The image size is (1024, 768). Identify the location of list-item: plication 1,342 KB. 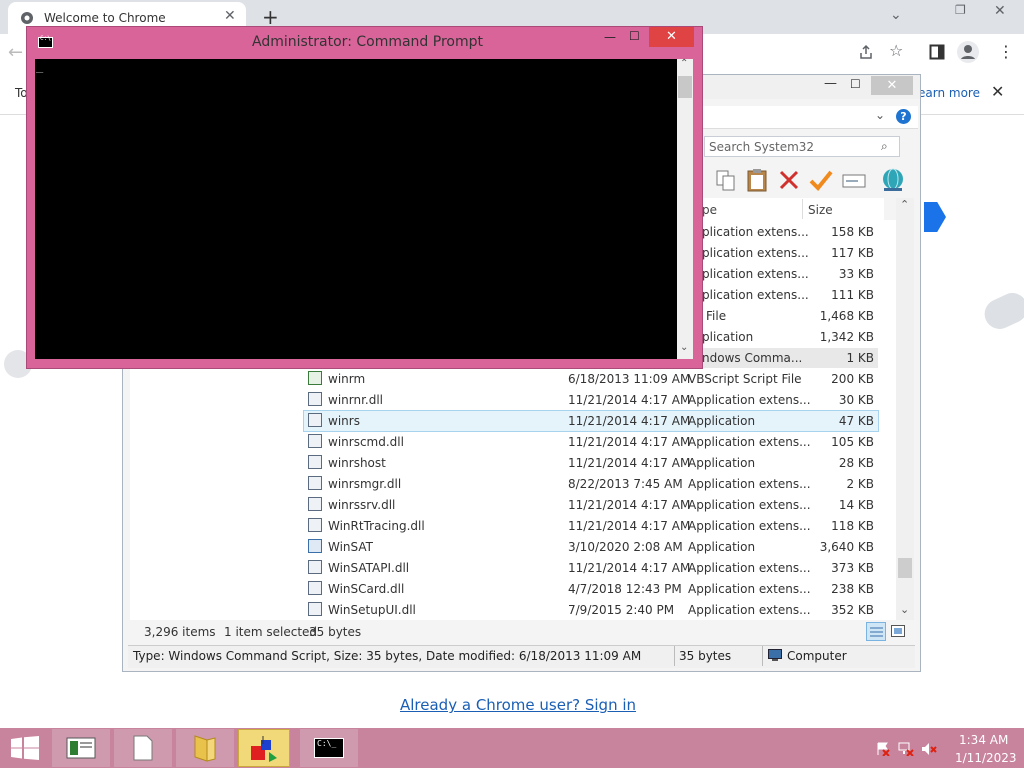
(781, 337).